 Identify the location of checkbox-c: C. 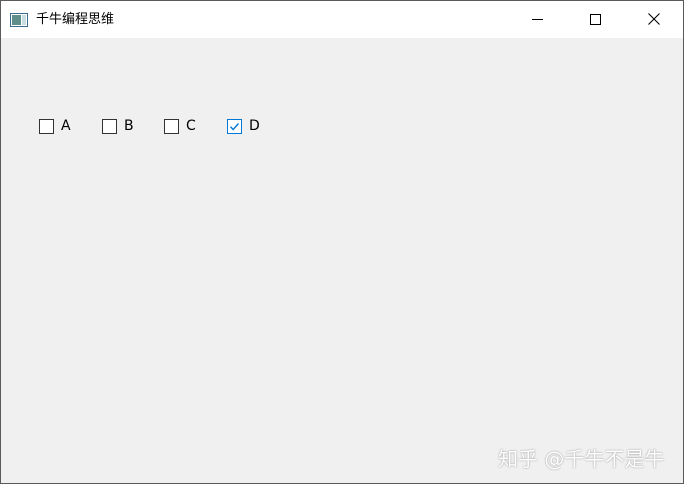
(180, 126).